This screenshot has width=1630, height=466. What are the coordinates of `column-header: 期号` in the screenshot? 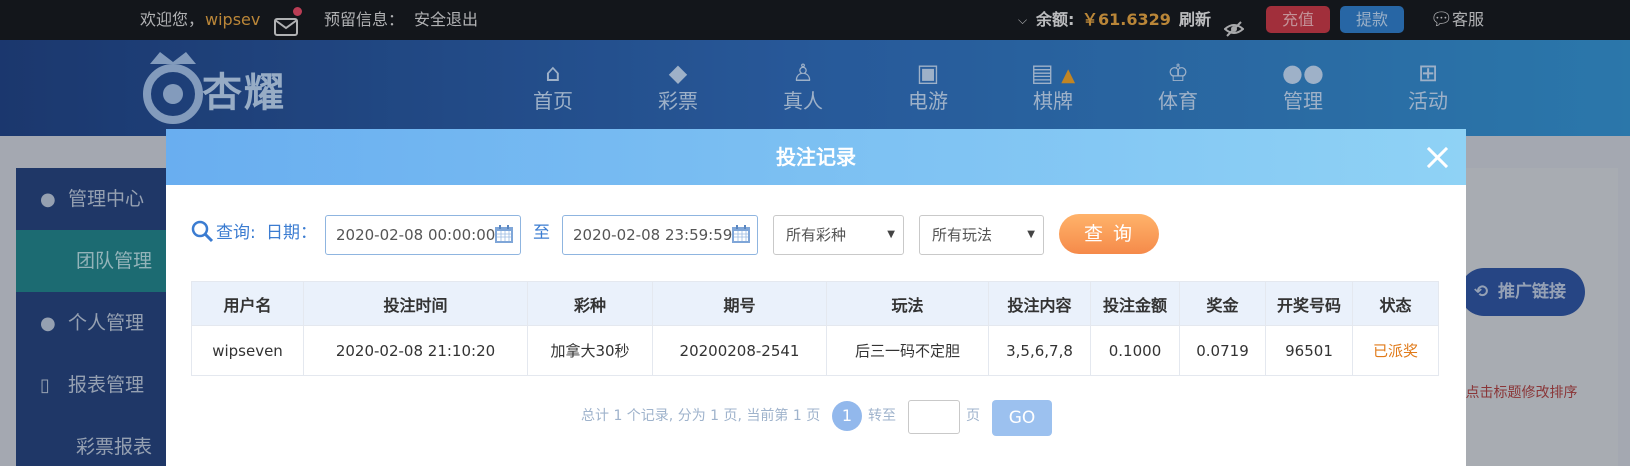 It's located at (739, 303).